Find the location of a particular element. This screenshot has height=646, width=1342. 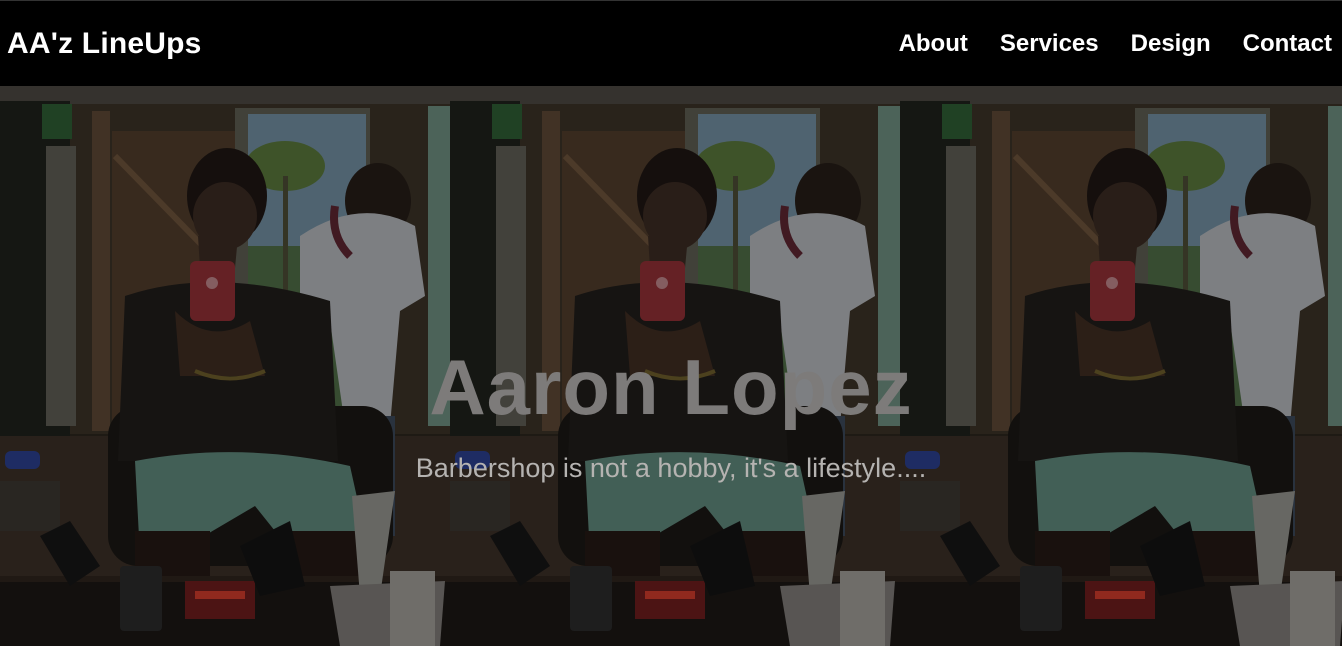

brand-logo-link: AA'z LineUps is located at coordinates (104, 44).